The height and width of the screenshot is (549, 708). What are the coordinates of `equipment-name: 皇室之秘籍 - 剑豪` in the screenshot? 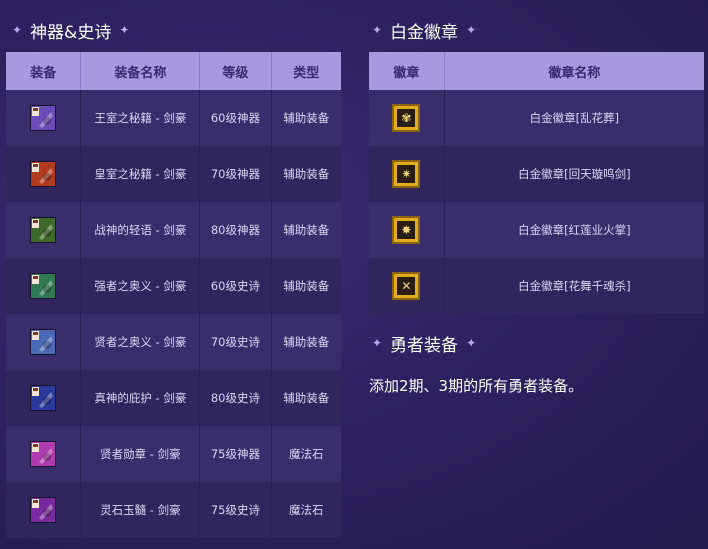 It's located at (140, 174).